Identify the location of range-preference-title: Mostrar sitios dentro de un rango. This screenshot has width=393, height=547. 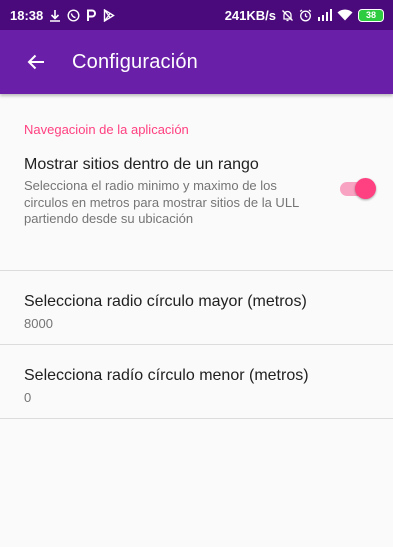
(141, 164).